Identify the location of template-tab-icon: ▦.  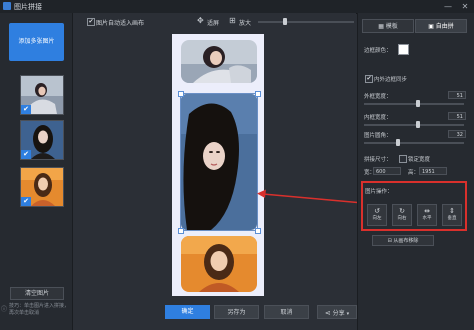
(381, 26).